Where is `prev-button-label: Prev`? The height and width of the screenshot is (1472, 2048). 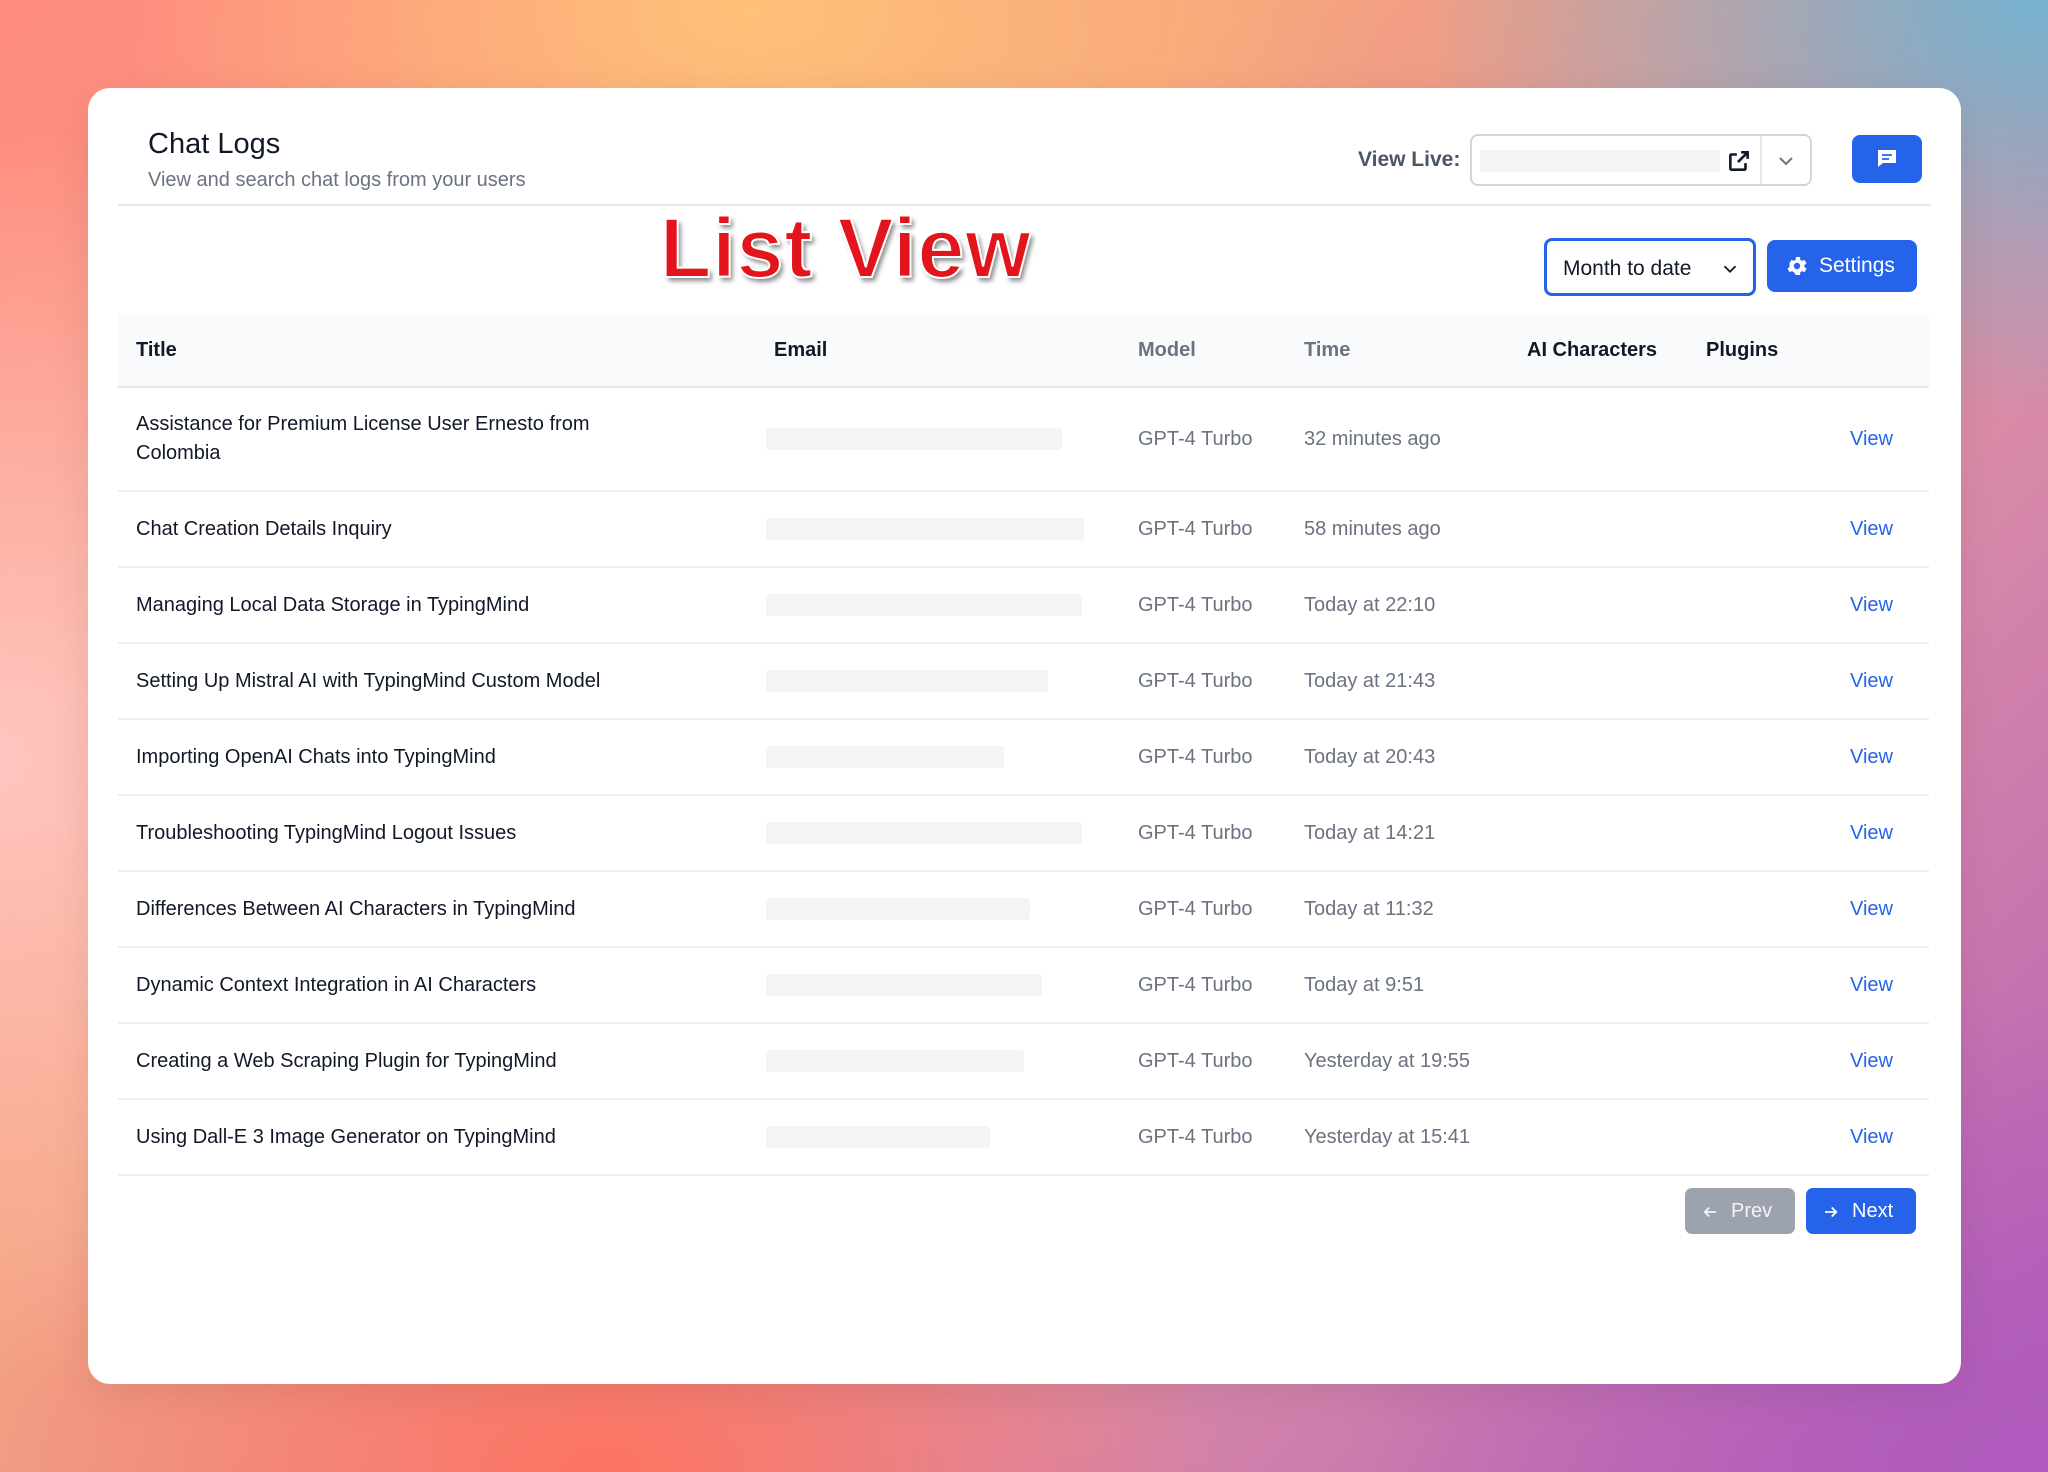 prev-button-label: Prev is located at coordinates (1752, 1211).